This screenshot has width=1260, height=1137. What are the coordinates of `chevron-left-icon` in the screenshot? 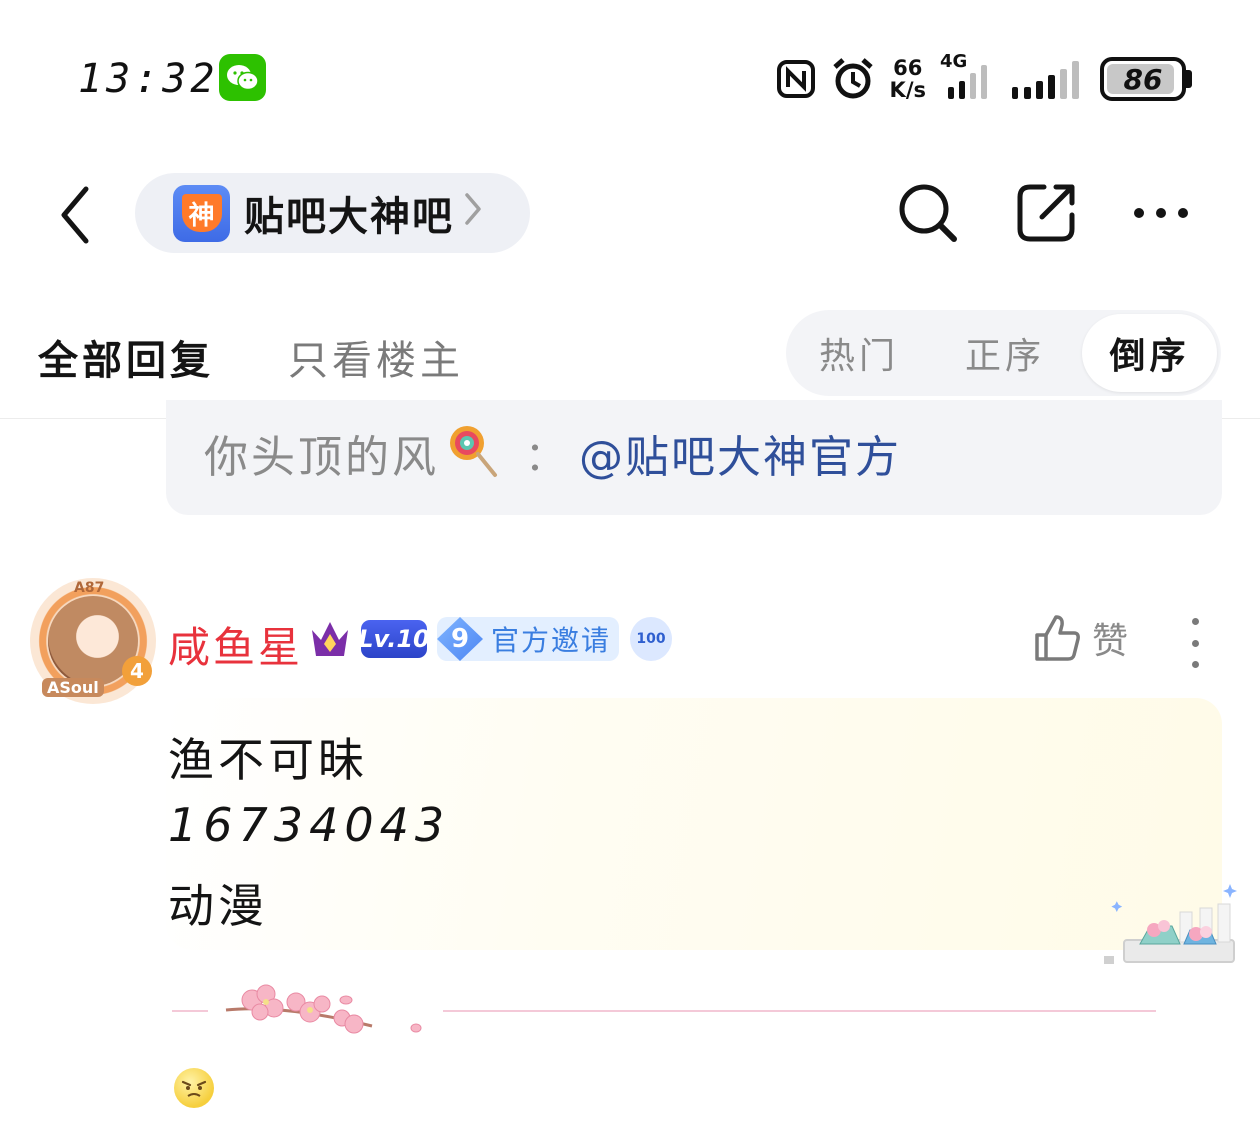 It's located at (75, 215).